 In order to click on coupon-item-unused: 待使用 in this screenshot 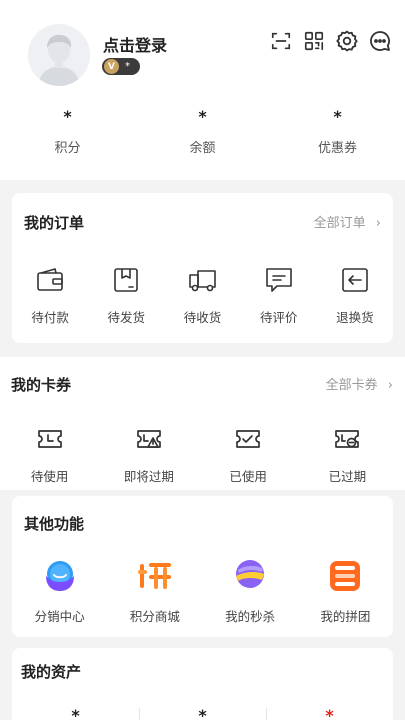, I will do `click(49, 454)`.